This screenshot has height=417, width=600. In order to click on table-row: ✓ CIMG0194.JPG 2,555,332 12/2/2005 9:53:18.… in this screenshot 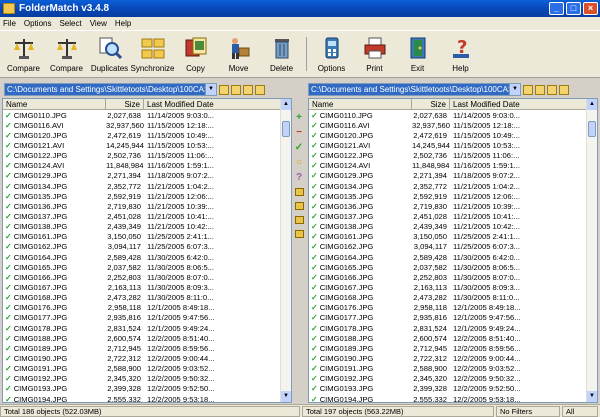, I will do `click(147, 398)`.